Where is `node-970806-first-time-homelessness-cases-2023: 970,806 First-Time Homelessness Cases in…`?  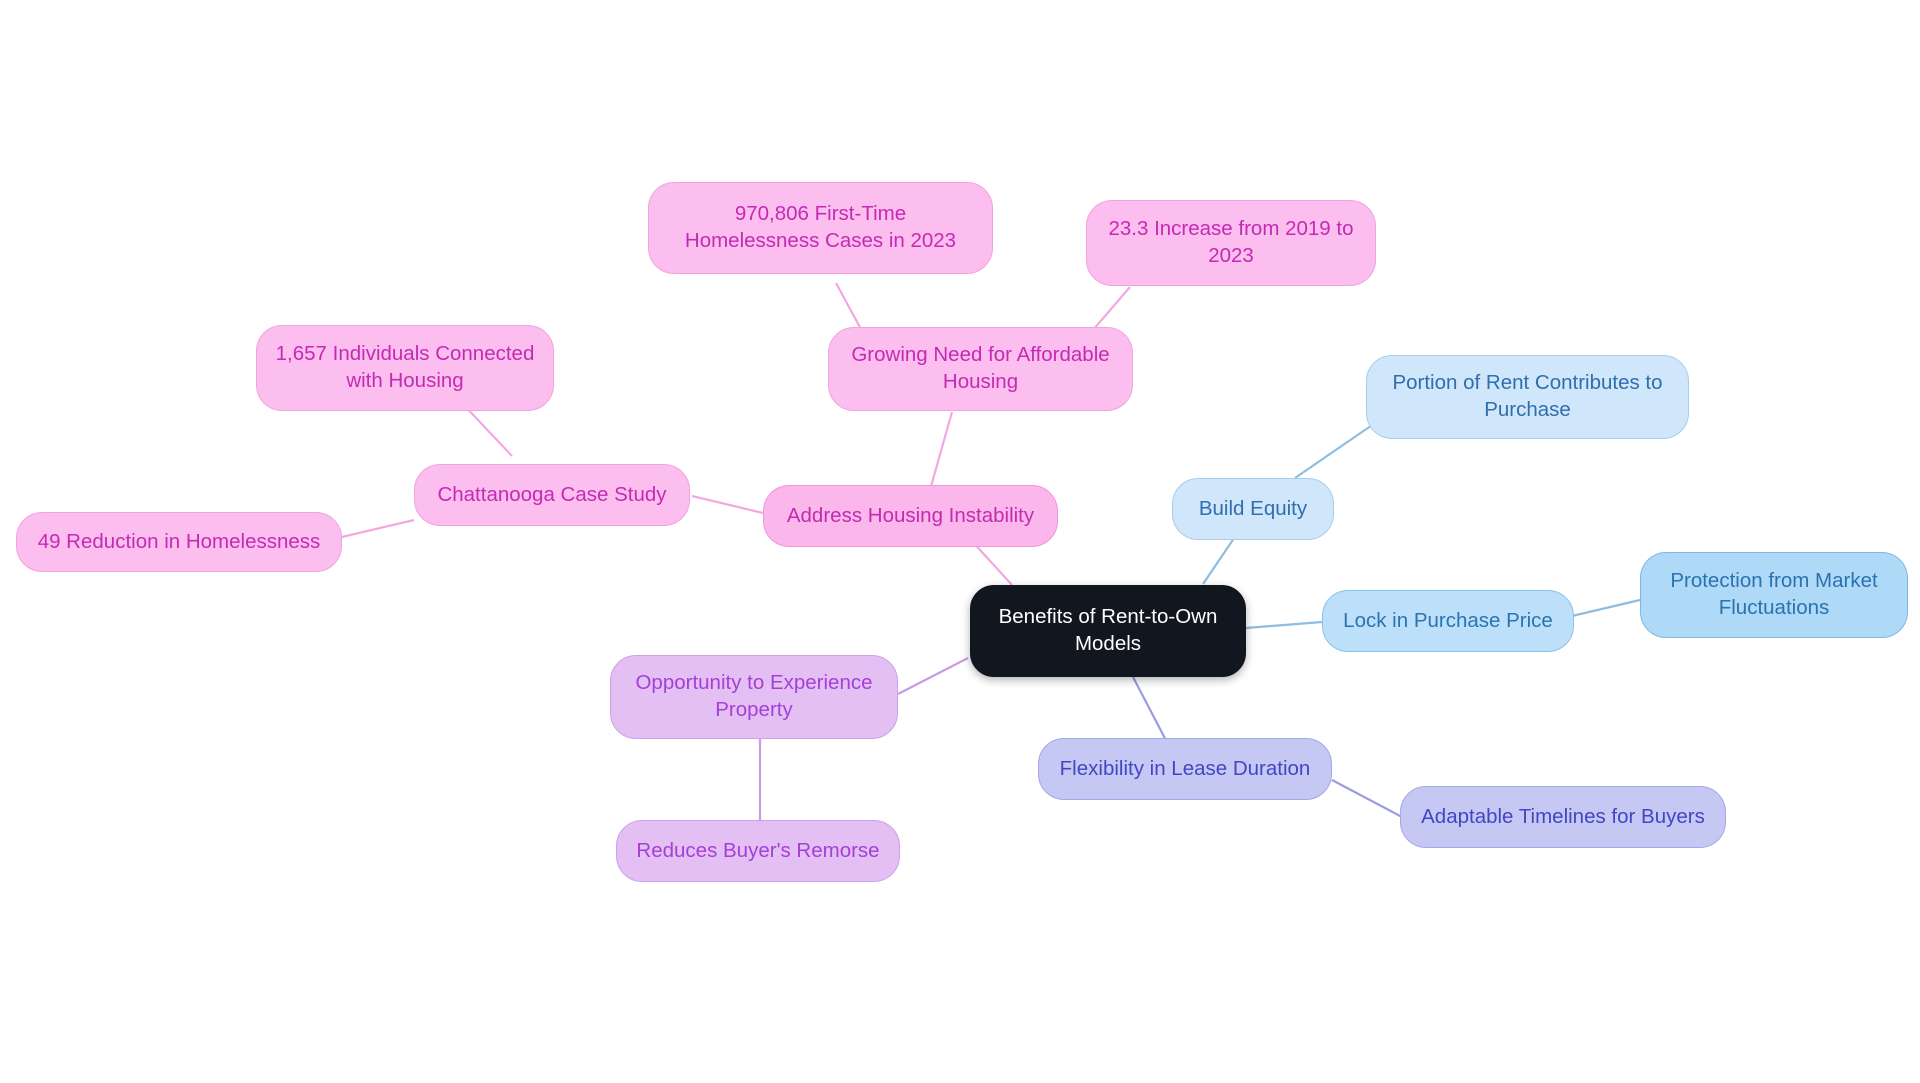 node-970806-first-time-homelessness-cases-2023: 970,806 First-Time Homelessness Cases in… is located at coordinates (820, 228).